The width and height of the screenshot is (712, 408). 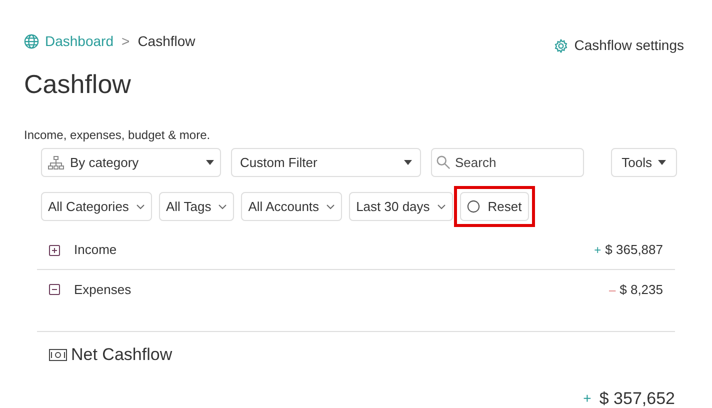 What do you see at coordinates (443, 162) in the screenshot?
I see `search-icon` at bounding box center [443, 162].